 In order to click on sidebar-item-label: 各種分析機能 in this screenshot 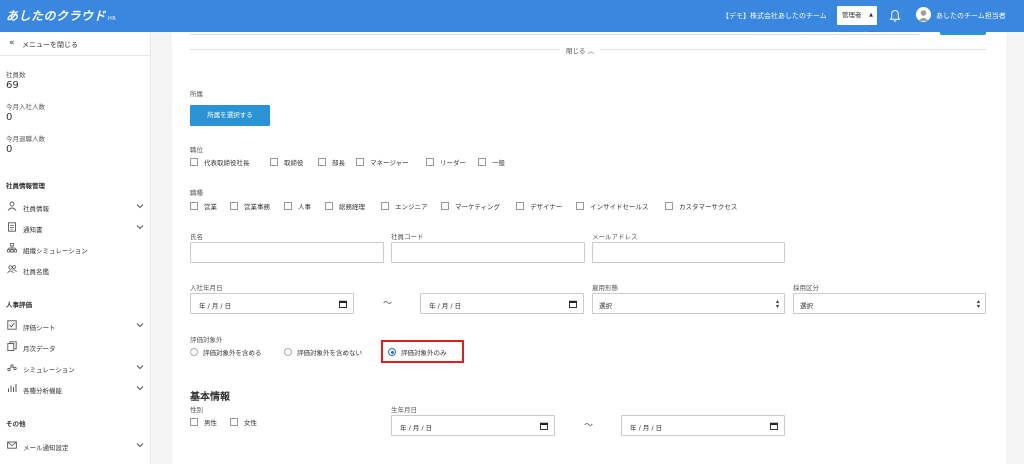, I will do `click(42, 391)`.